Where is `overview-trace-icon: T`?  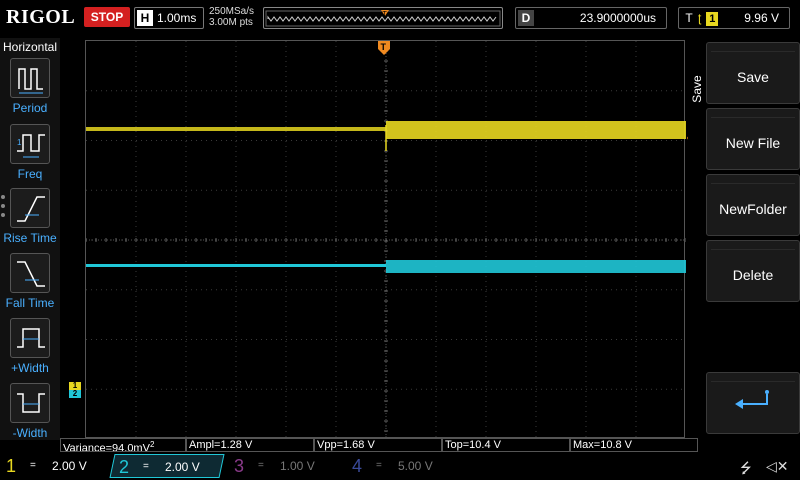 overview-trace-icon: T is located at coordinates (383, 18).